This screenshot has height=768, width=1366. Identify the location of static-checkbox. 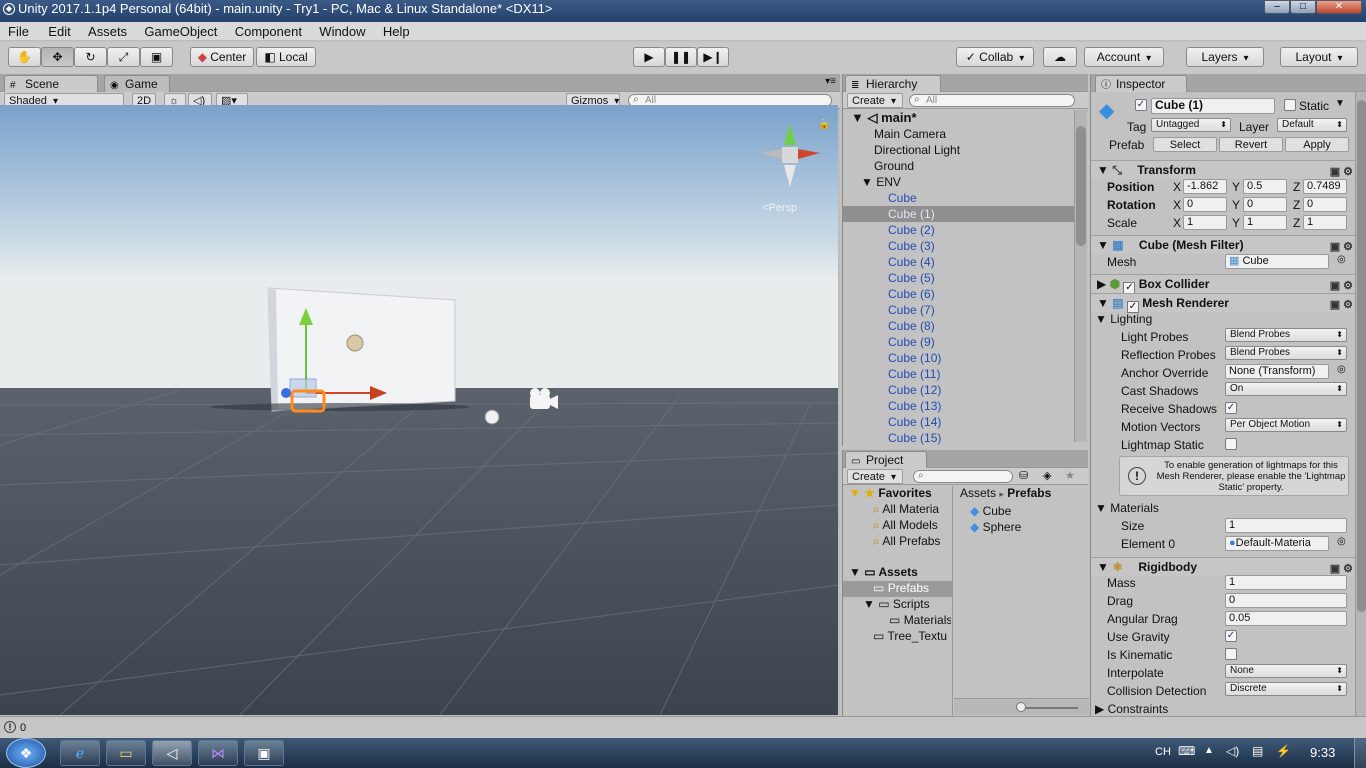
(1290, 105).